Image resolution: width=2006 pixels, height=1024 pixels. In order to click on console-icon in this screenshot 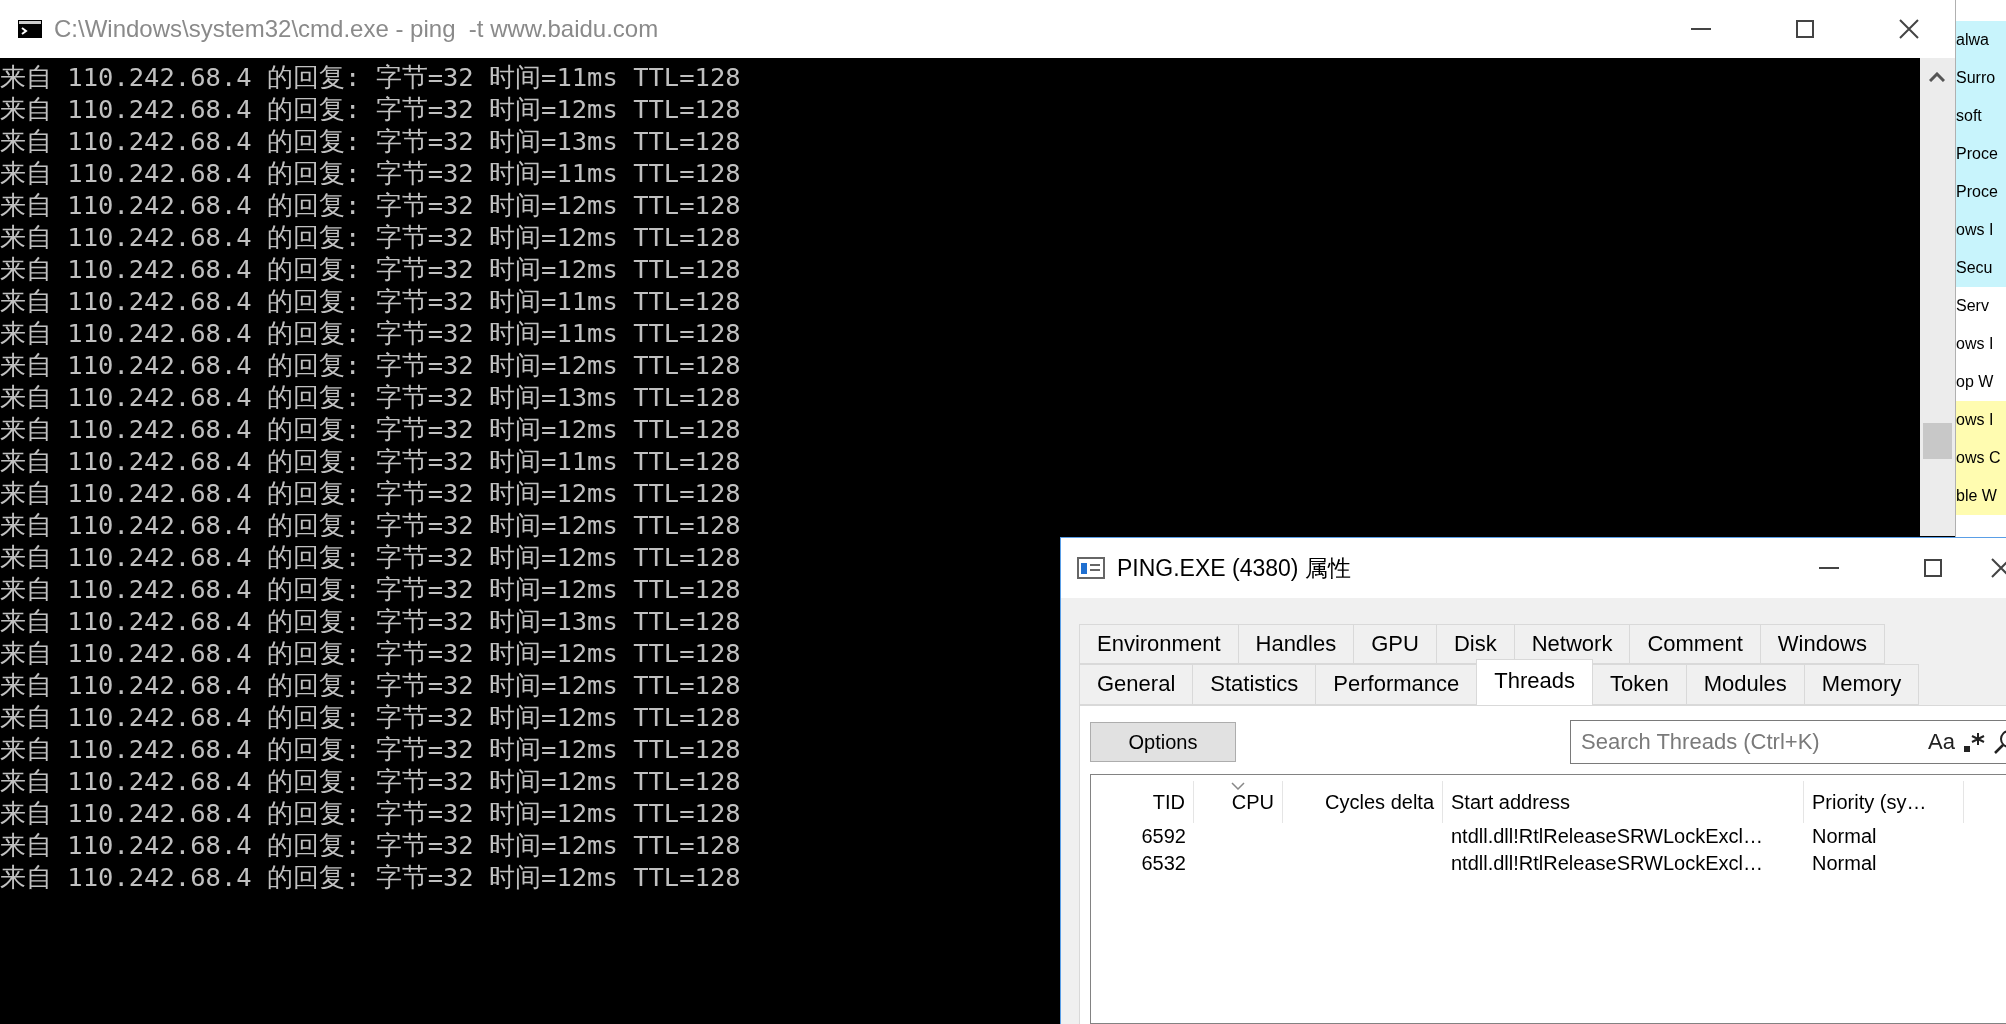, I will do `click(30, 29)`.